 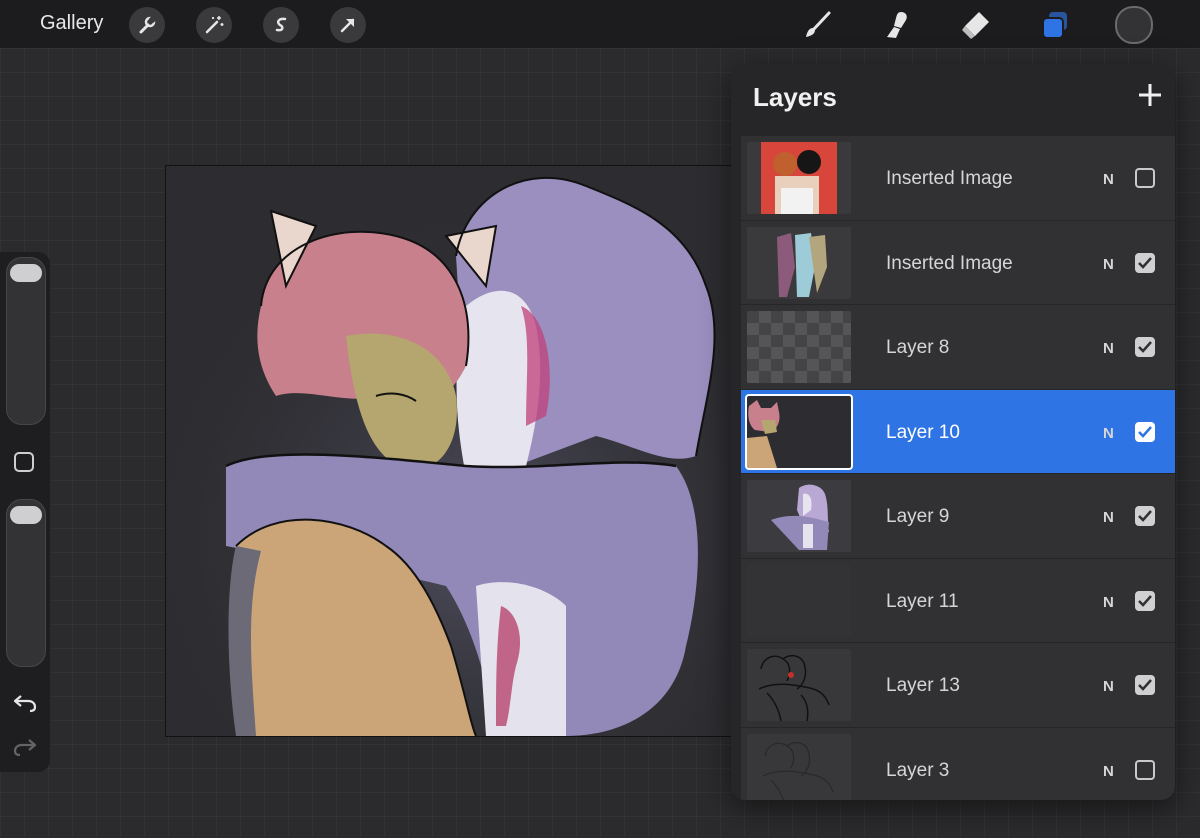 I want to click on opacity-slider, so click(x=26, y=583).